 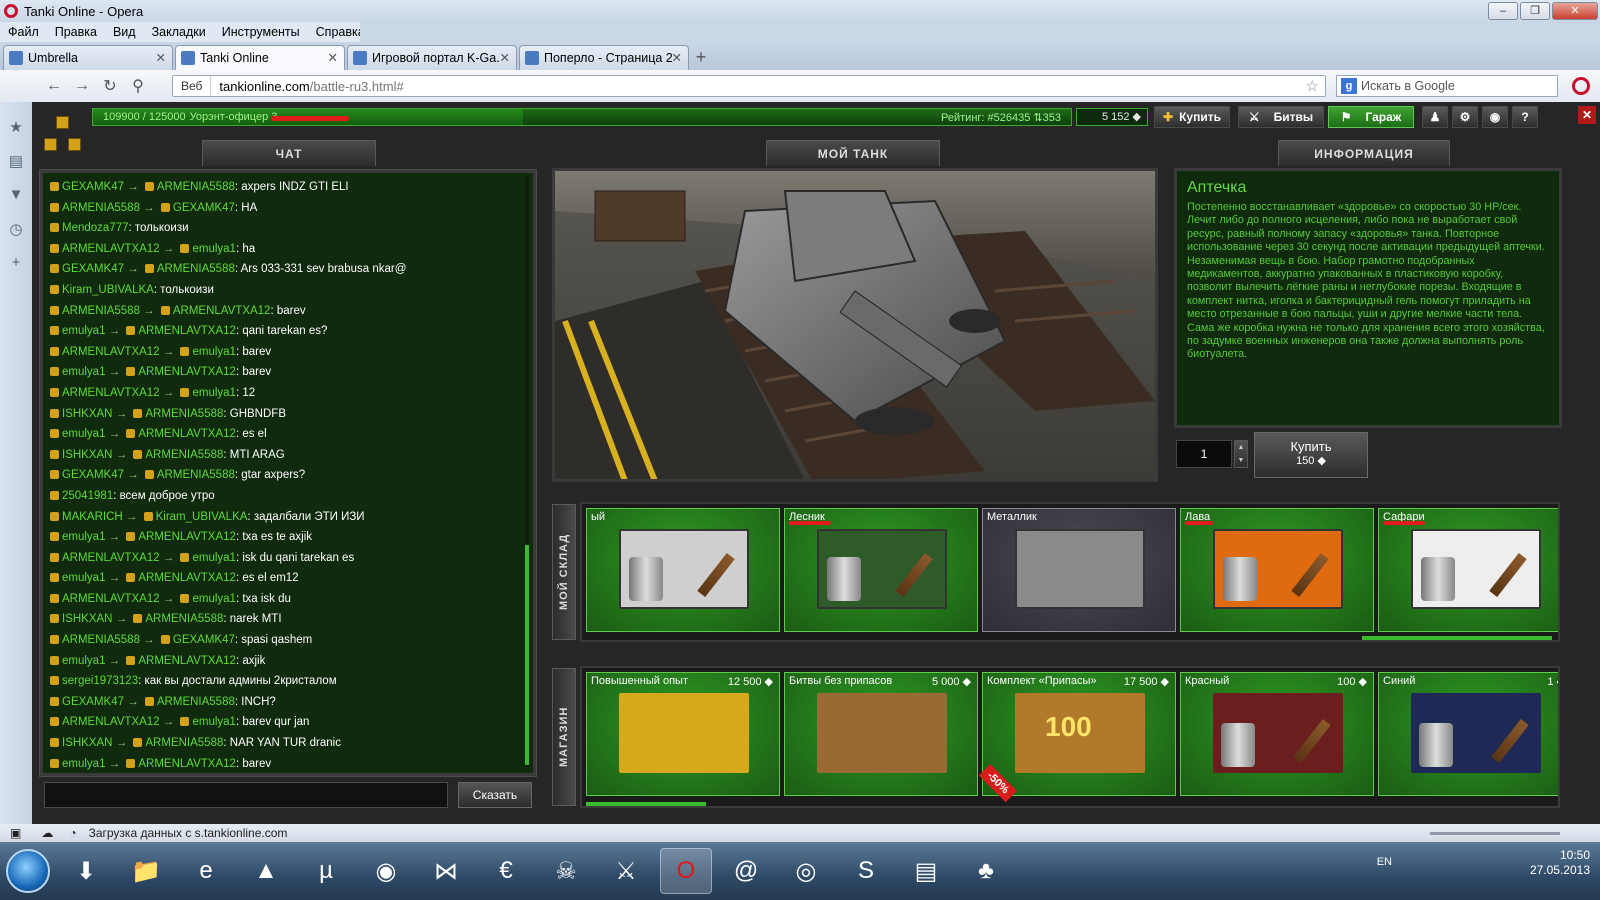 I want to click on friends-icon: ♟, so click(x=1435, y=117).